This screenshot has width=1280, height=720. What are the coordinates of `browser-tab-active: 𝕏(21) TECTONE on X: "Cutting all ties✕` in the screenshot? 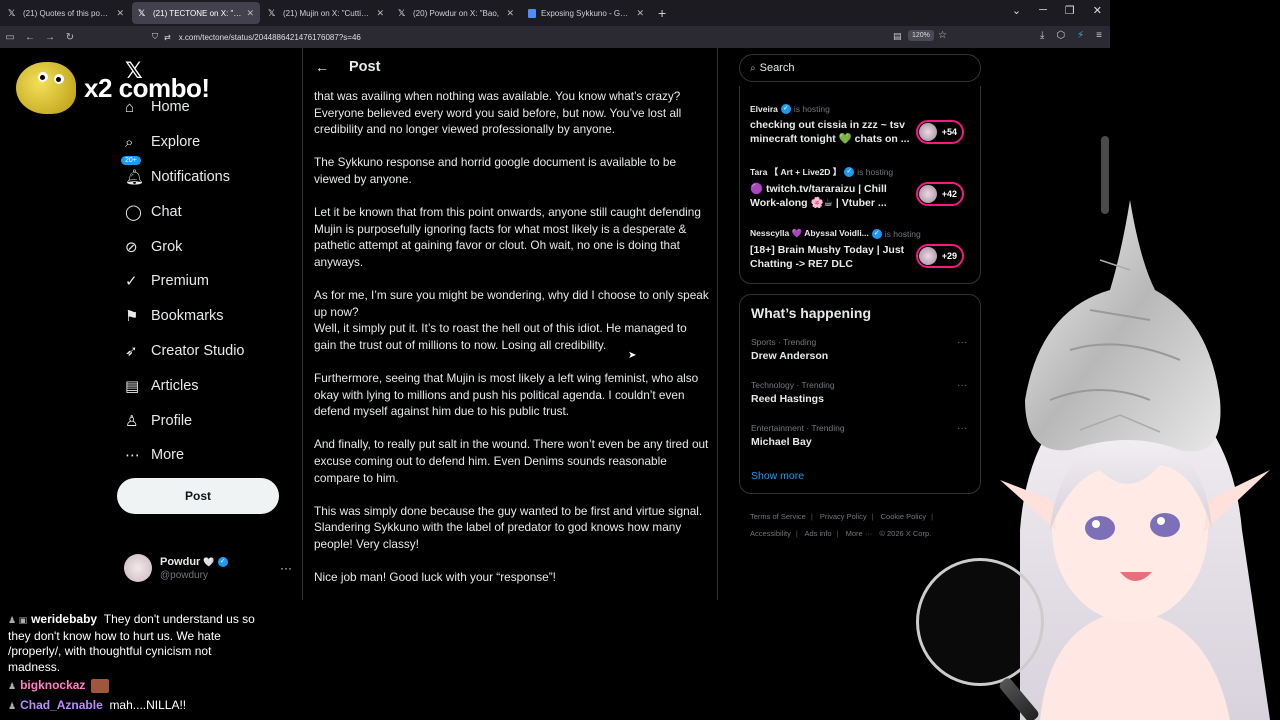 It's located at (196, 13).